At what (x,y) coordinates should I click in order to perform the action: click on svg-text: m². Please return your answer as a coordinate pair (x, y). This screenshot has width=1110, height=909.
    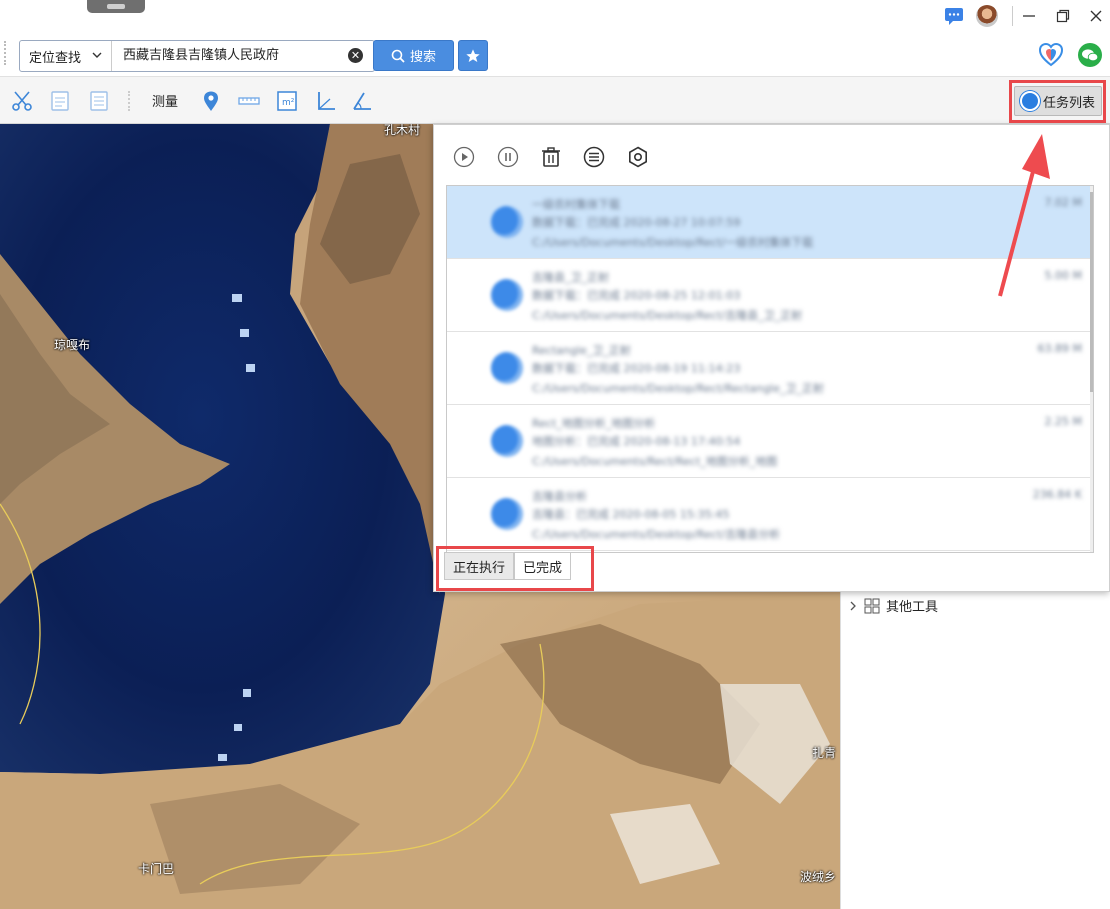
    Looking at the image, I should click on (288, 103).